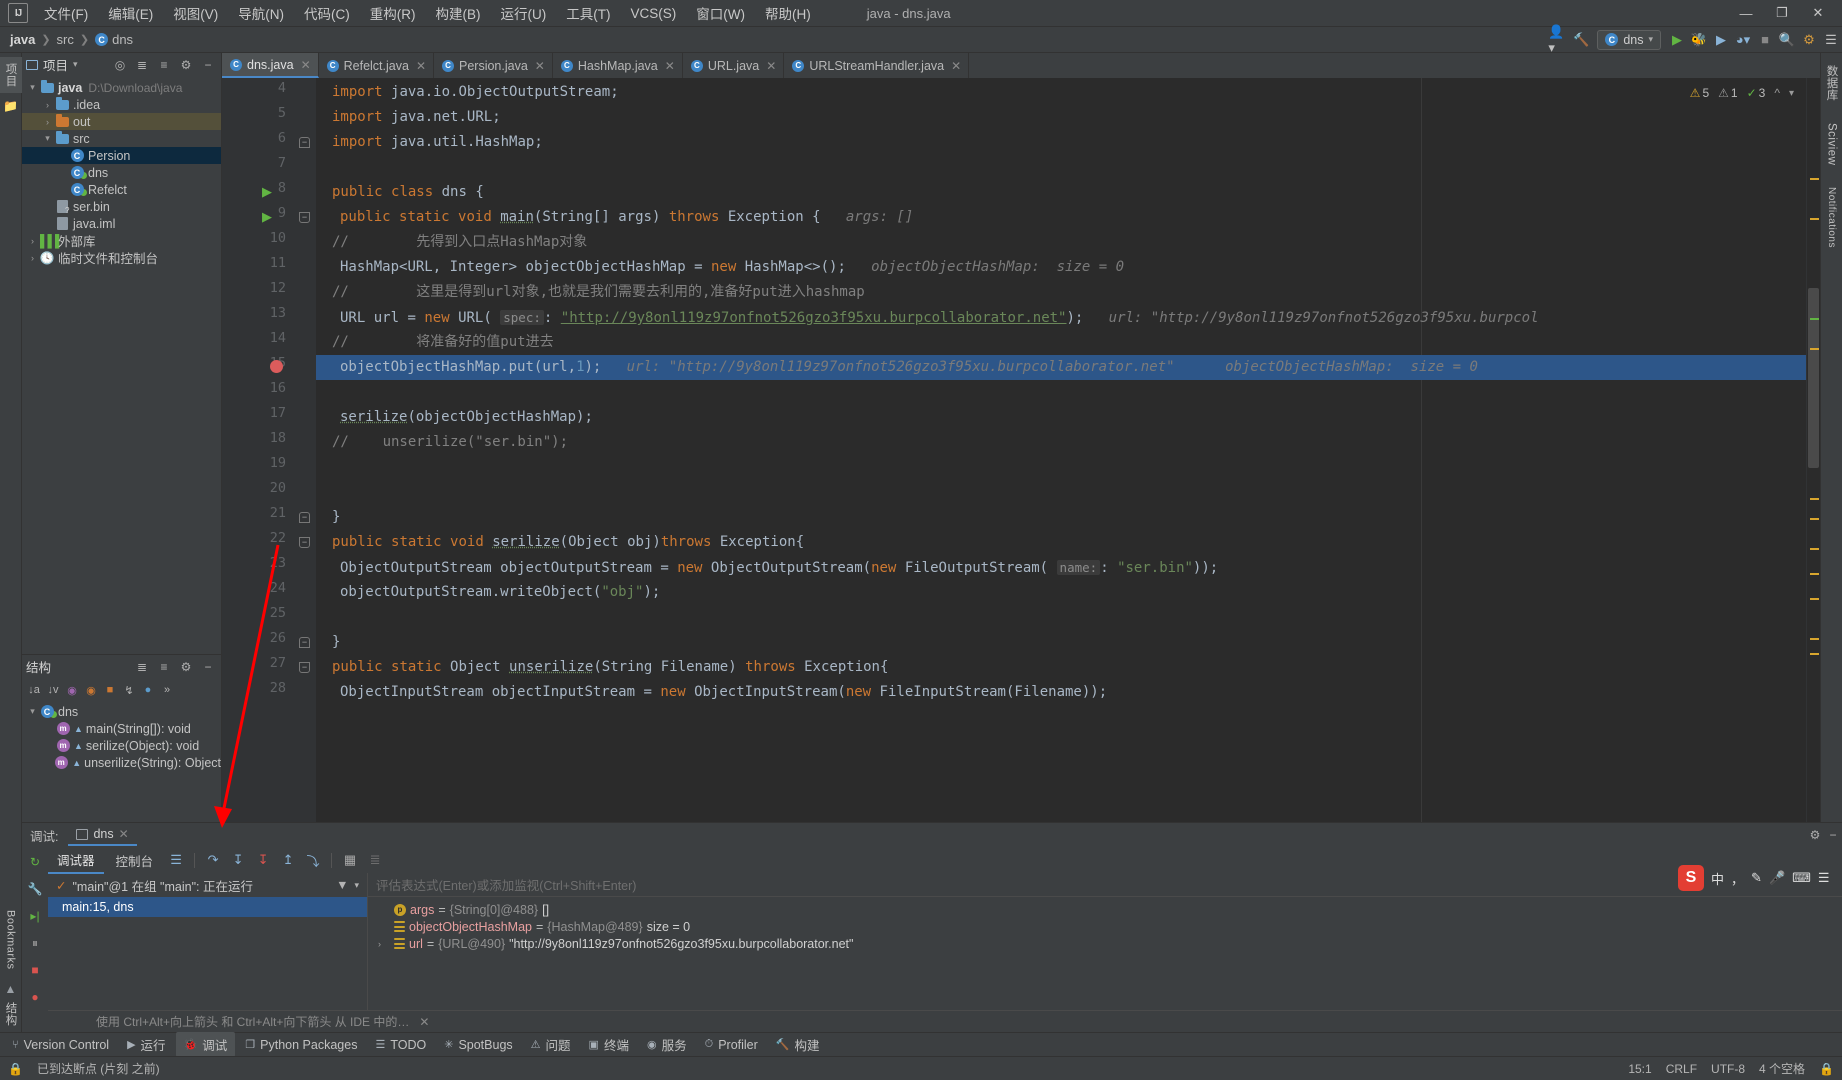 Image resolution: width=1842 pixels, height=1080 pixels. What do you see at coordinates (121, 172) in the screenshot?
I see `project-tree-item: Cdns` at bounding box center [121, 172].